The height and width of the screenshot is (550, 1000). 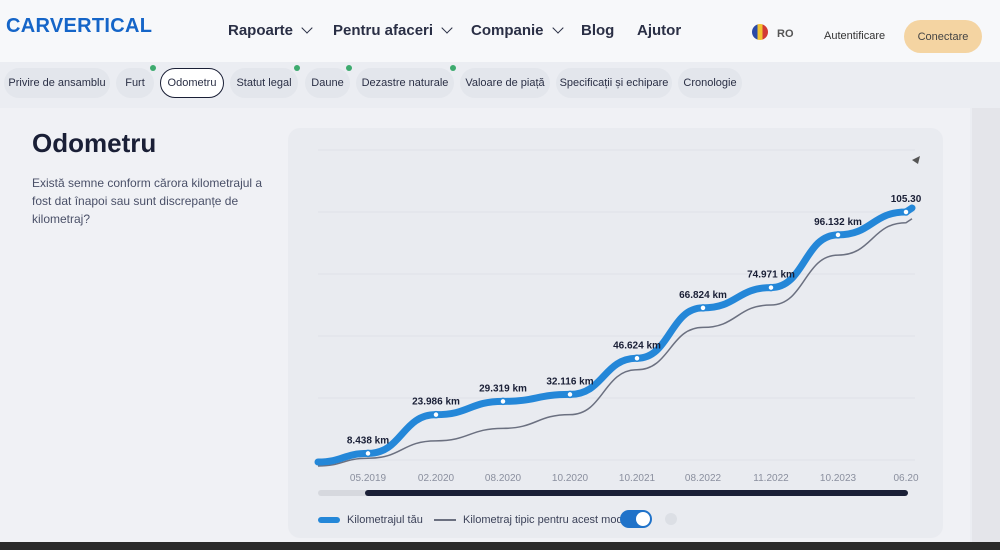 I want to click on x-tick-label: 06.20, so click(x=905, y=478).